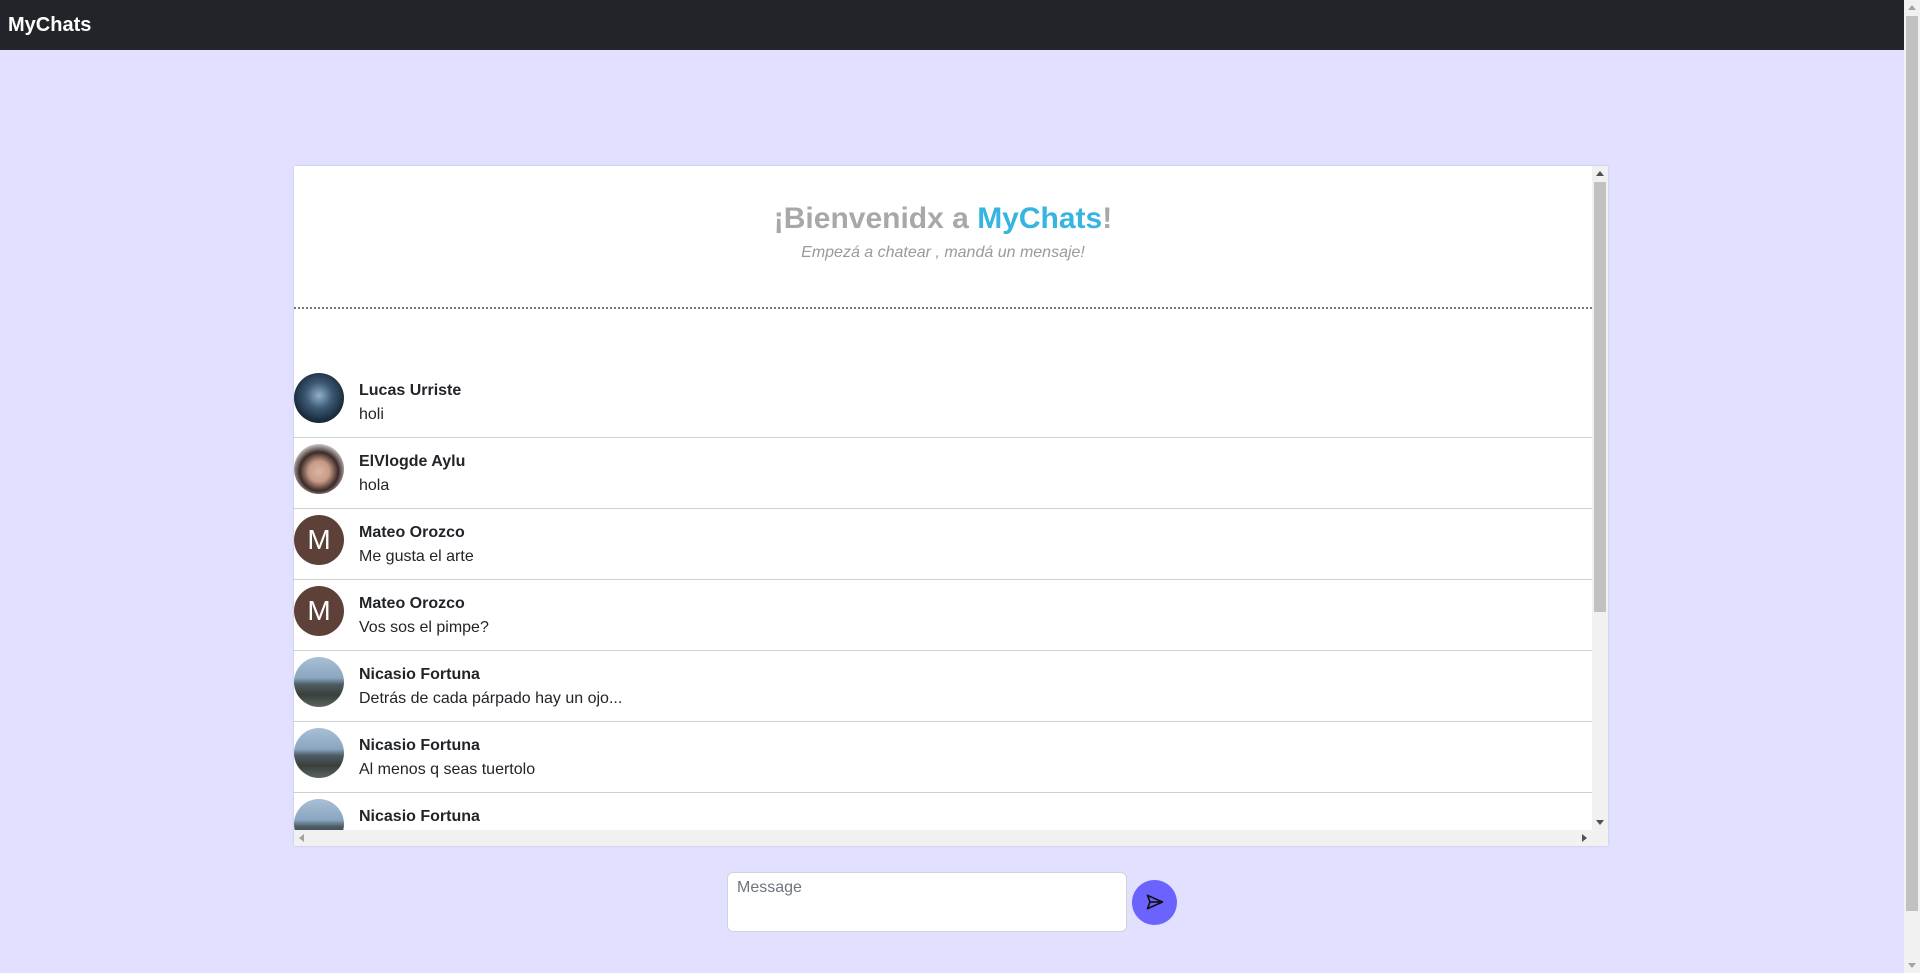 This screenshot has height=973, width=1920. I want to click on send-button, so click(1154, 902).